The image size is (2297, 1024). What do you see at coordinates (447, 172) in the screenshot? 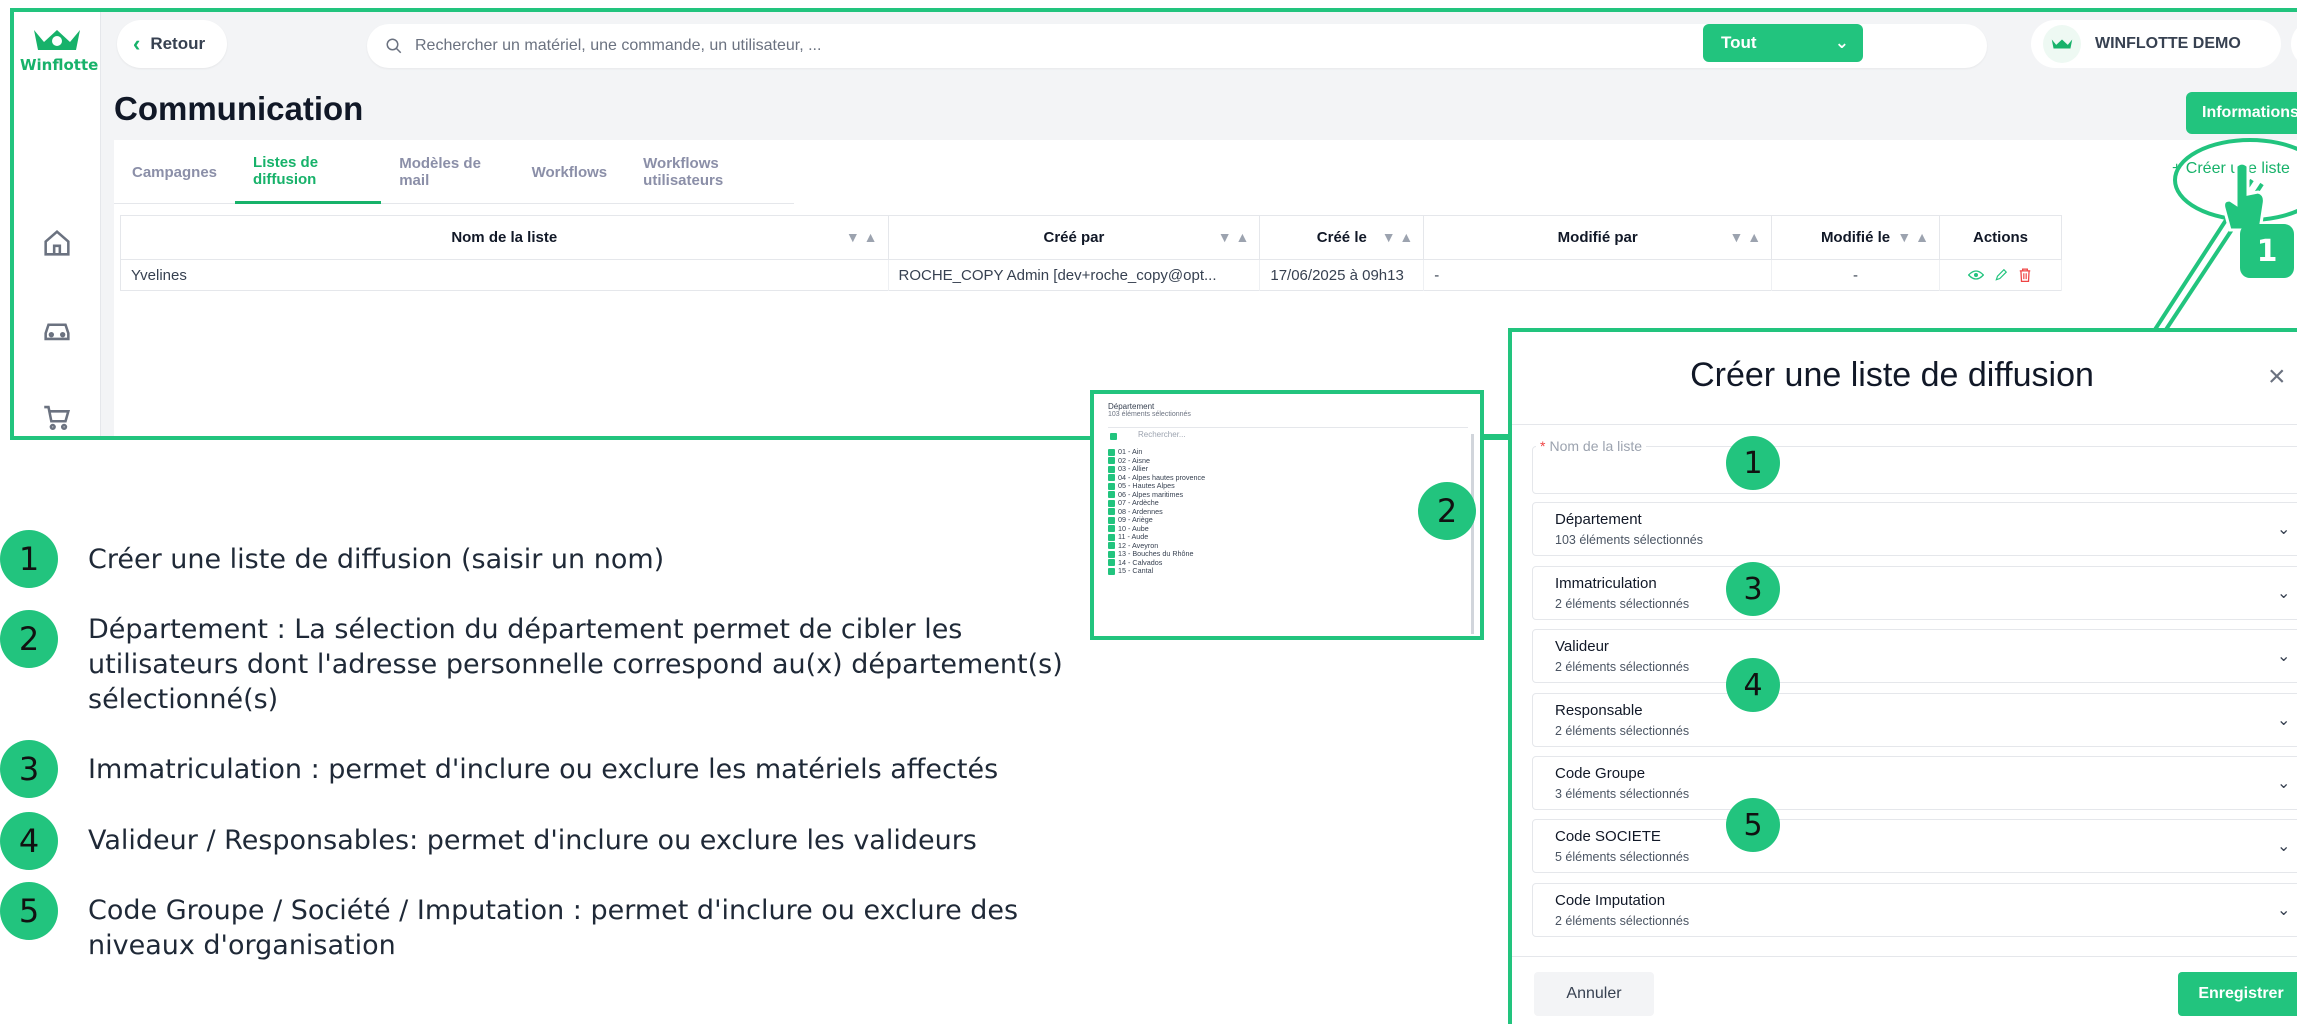
I see `tab-modeles-de-mail: Modèles de mail` at bounding box center [447, 172].